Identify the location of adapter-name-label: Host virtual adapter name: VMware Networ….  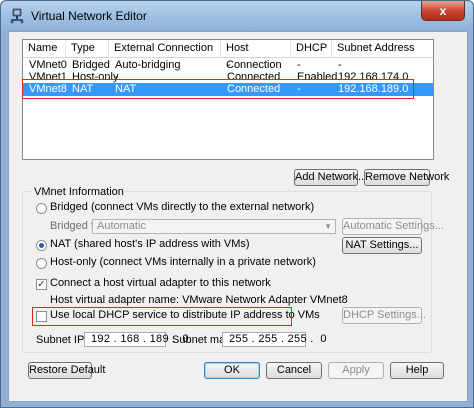
(199, 300).